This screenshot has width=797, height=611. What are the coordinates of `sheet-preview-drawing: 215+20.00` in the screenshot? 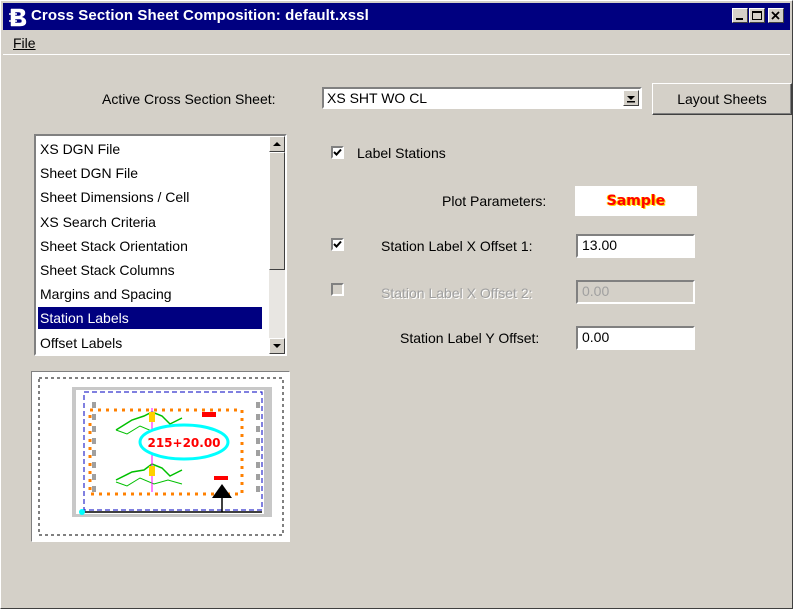 It's located at (161, 456).